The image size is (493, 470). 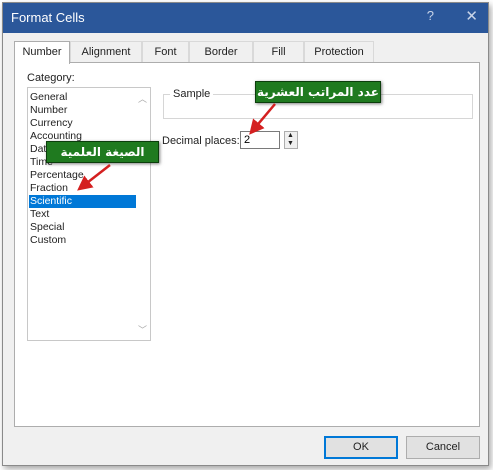 What do you see at coordinates (262, 119) in the screenshot?
I see `decimal-arrow` at bounding box center [262, 119].